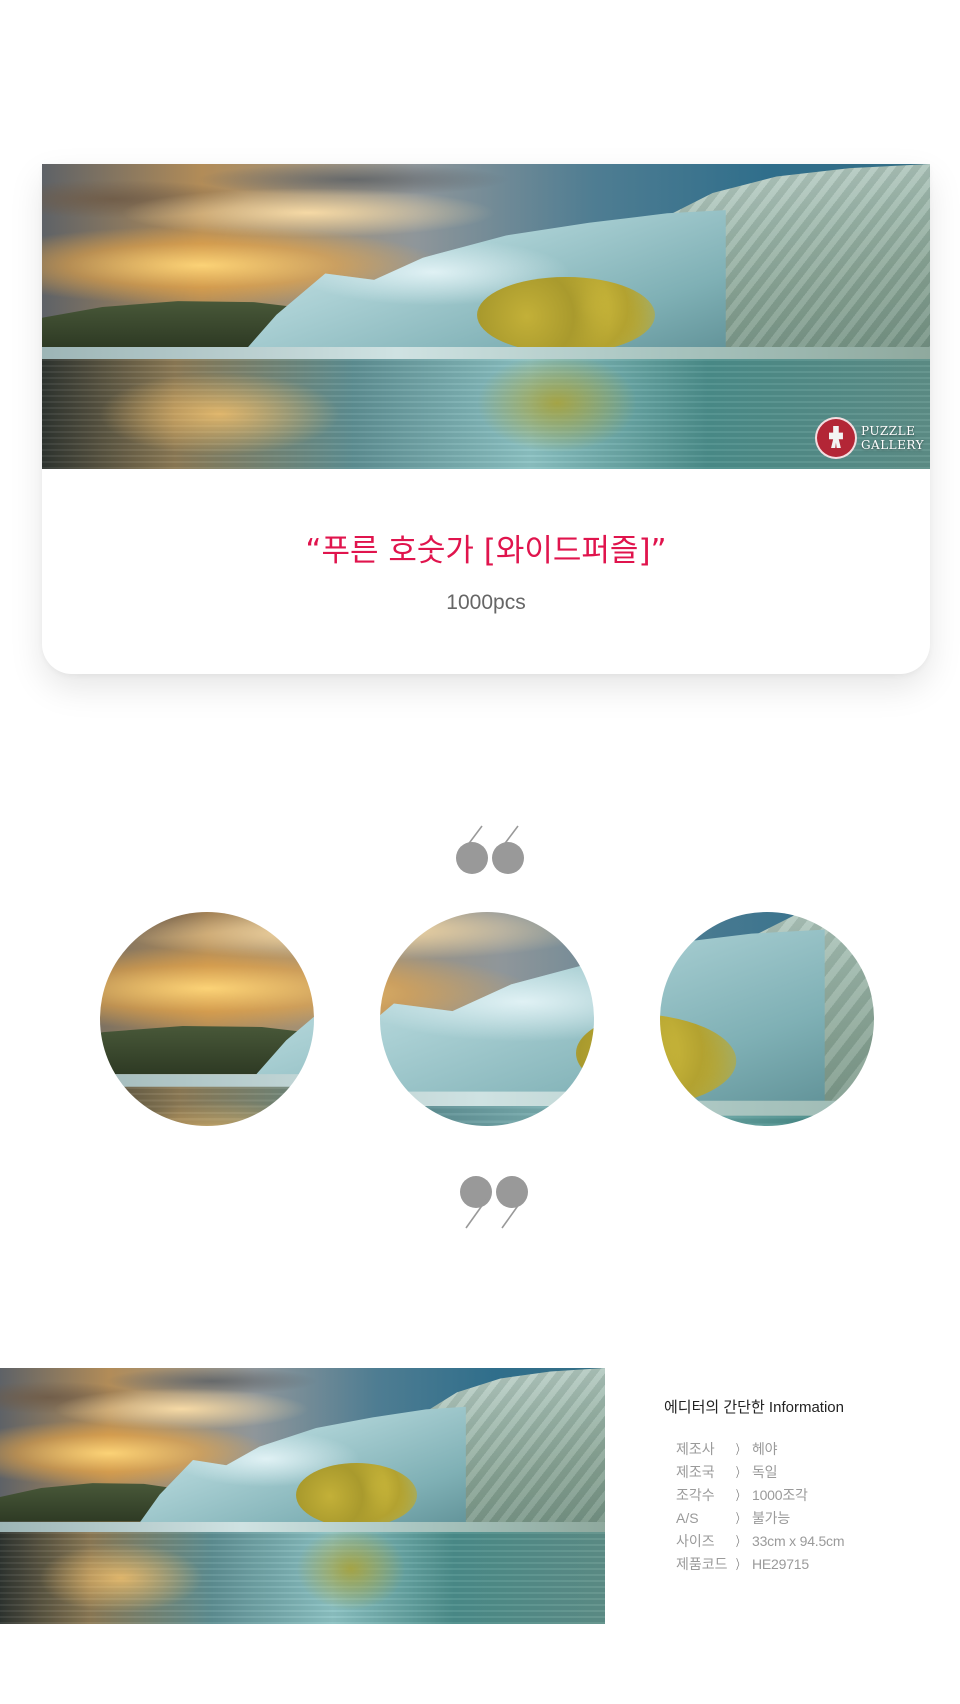  What do you see at coordinates (490, 849) in the screenshot?
I see `open-quote-icon` at bounding box center [490, 849].